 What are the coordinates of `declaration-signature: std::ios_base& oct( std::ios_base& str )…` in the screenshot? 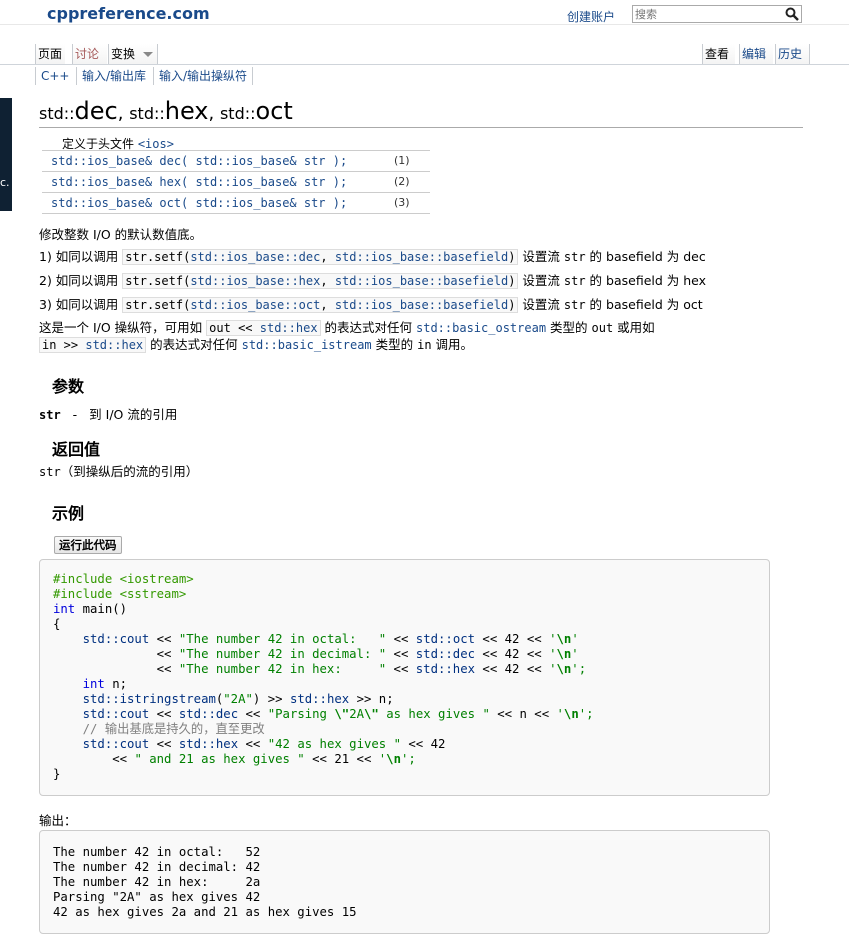 It's located at (199, 203).